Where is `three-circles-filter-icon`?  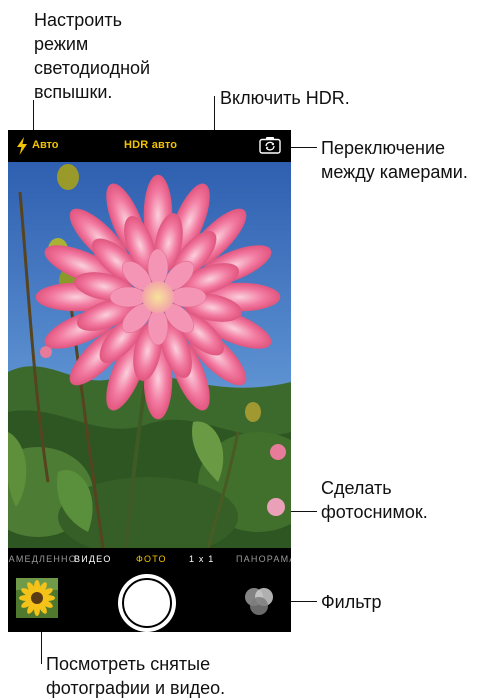
three-circles-filter-icon is located at coordinates (259, 601).